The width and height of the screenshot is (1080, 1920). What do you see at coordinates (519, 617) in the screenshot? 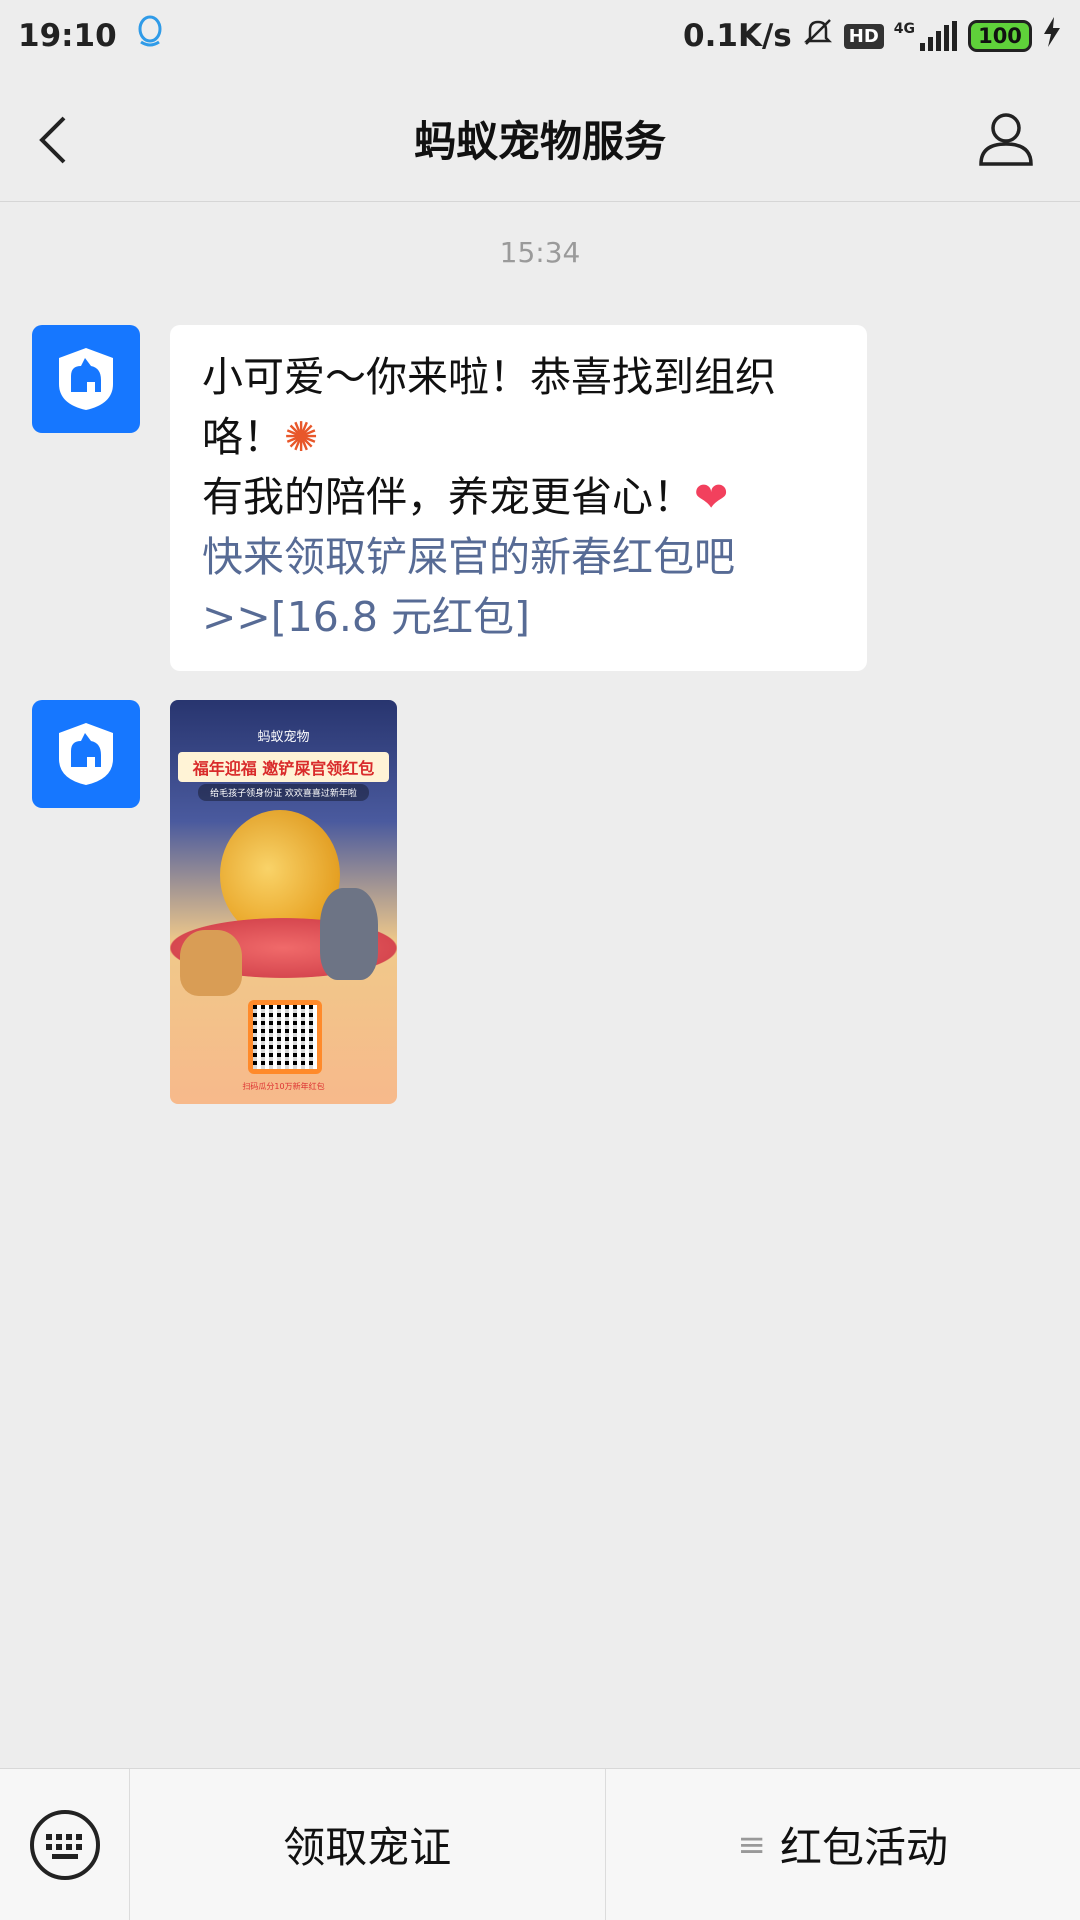
I see `red-packet-link-amount: >>[16.8 元红包]` at bounding box center [519, 617].